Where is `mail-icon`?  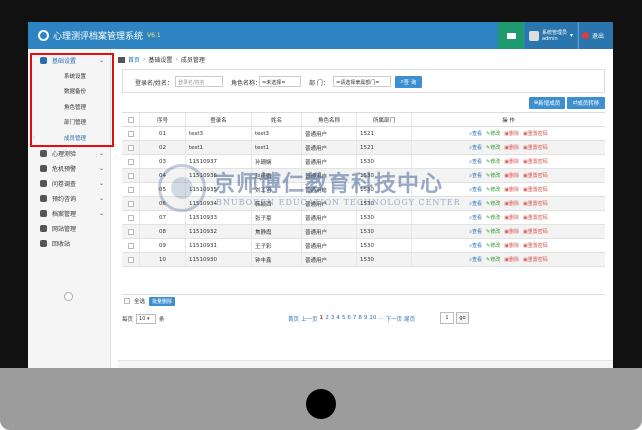 mail-icon is located at coordinates (511, 35).